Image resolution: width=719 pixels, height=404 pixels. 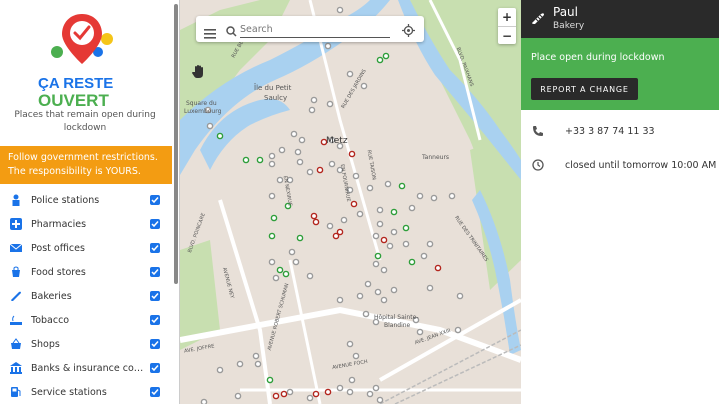 What do you see at coordinates (86, 200) in the screenshot?
I see `category-police: Police stations` at bounding box center [86, 200].